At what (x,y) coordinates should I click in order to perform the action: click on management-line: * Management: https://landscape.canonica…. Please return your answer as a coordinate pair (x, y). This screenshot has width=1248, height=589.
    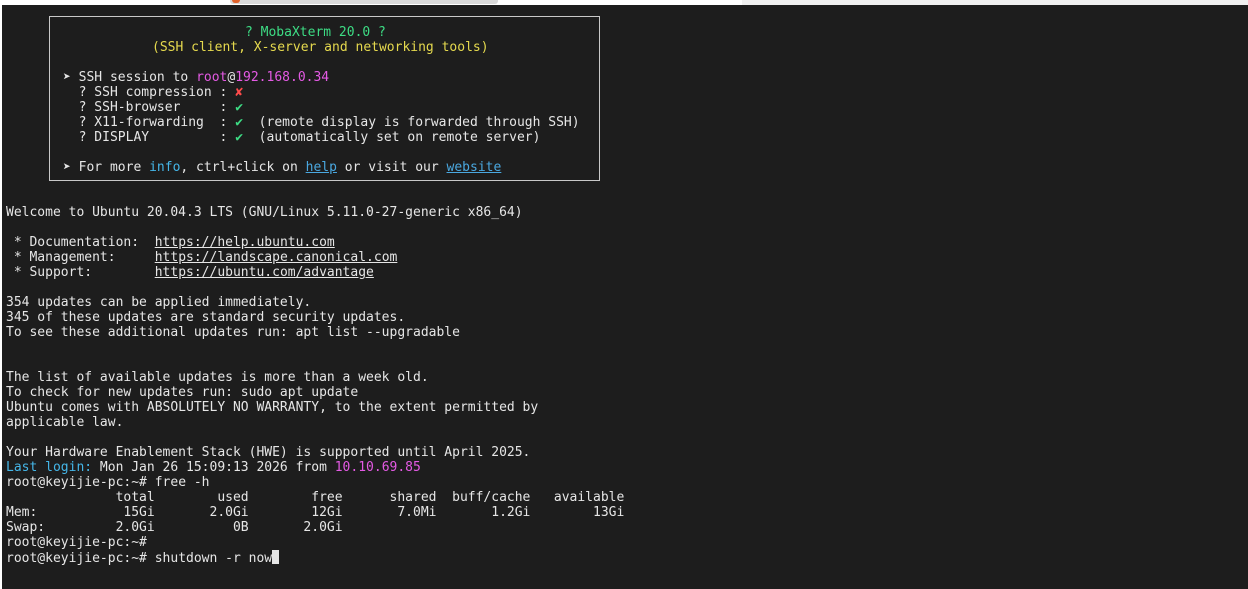
    Looking at the image, I should click on (202, 257).